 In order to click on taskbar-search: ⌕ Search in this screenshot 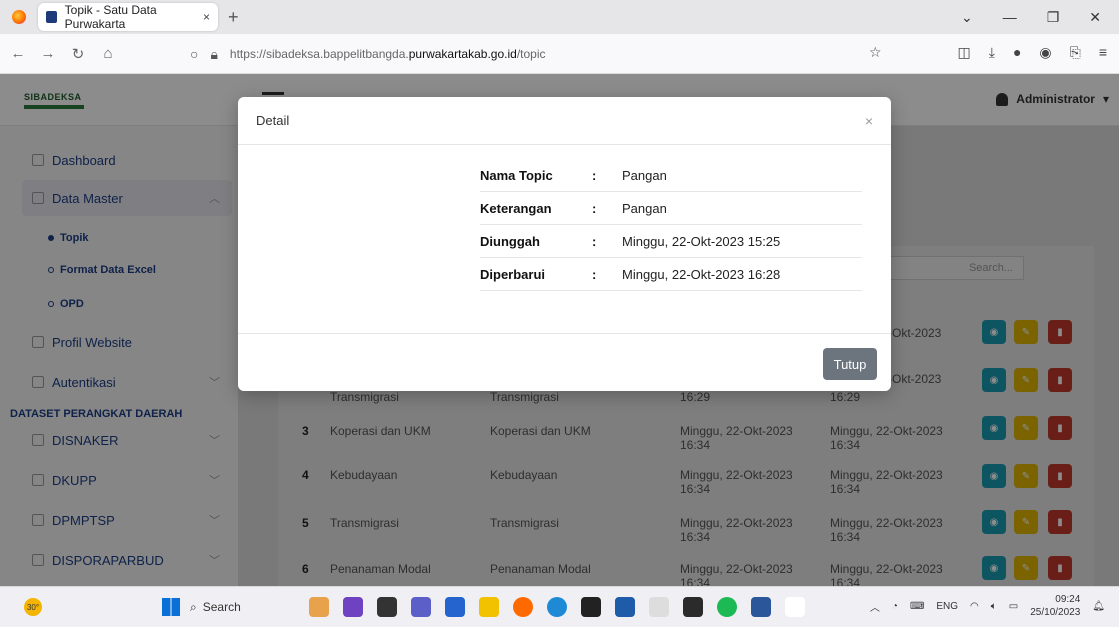, I will do `click(215, 607)`.